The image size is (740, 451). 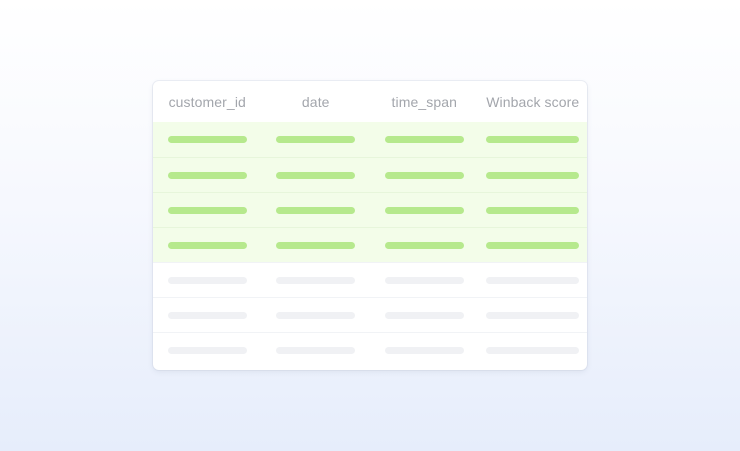 What do you see at coordinates (207, 101) in the screenshot?
I see `column-header-customer-id: customer_id` at bounding box center [207, 101].